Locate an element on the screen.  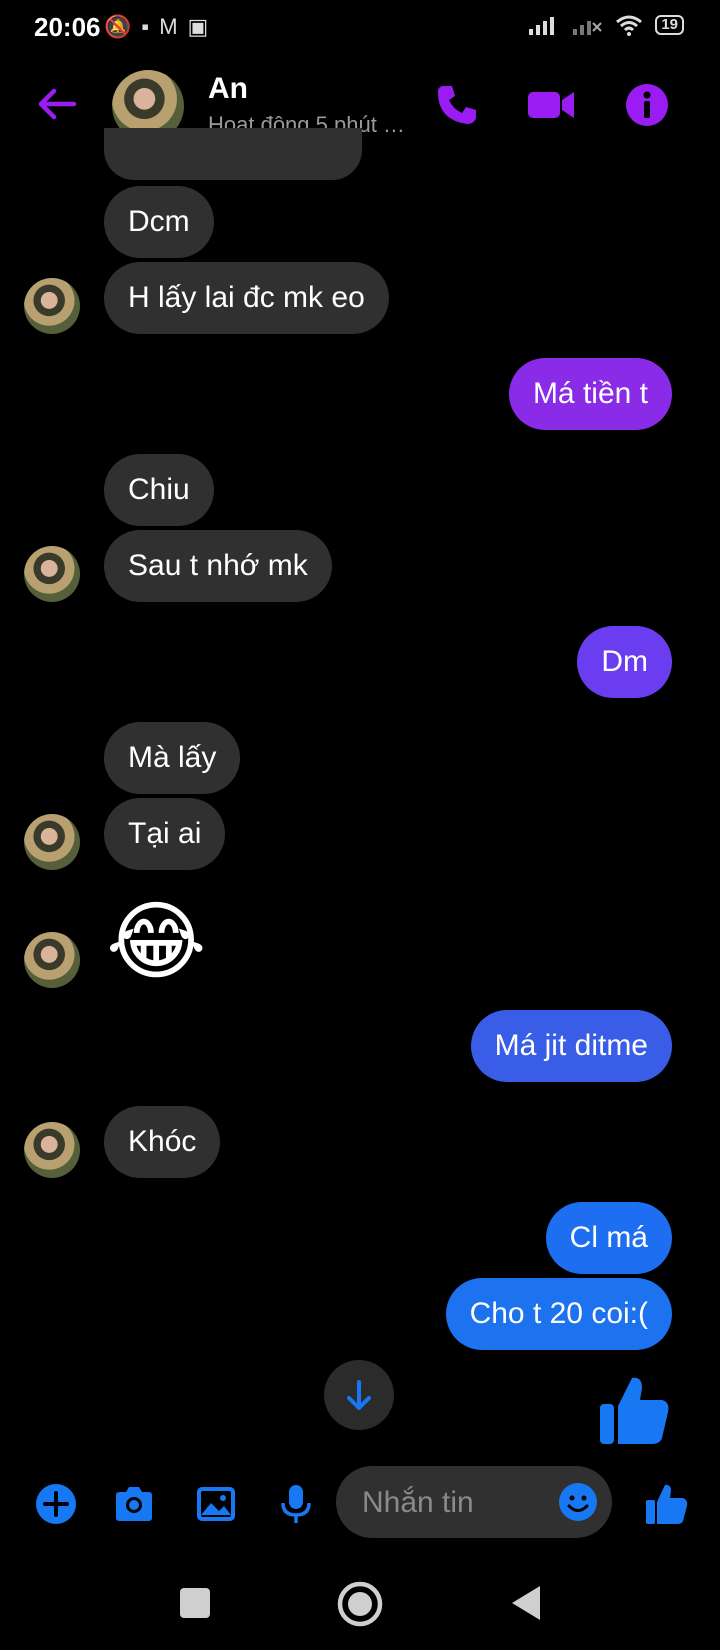
info-icon is located at coordinates (647, 105).